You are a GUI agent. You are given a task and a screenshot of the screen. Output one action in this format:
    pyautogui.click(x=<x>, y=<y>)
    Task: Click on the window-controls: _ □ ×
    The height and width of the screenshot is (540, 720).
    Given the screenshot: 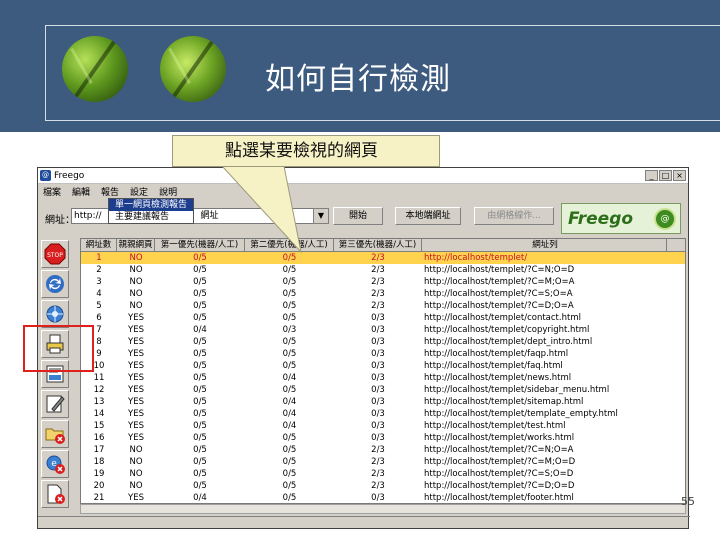 What is the action you would take?
    pyautogui.click(x=665, y=175)
    